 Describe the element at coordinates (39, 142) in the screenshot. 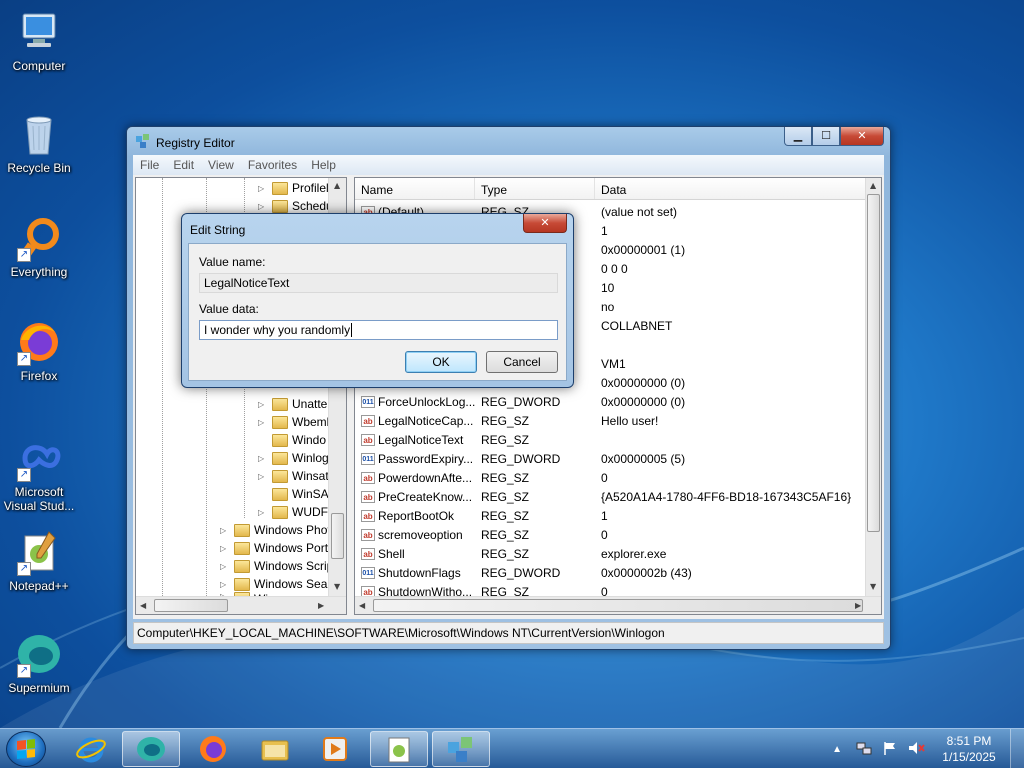

I see `desktop-icon-recycle-bin: Recycle Bin` at that location.